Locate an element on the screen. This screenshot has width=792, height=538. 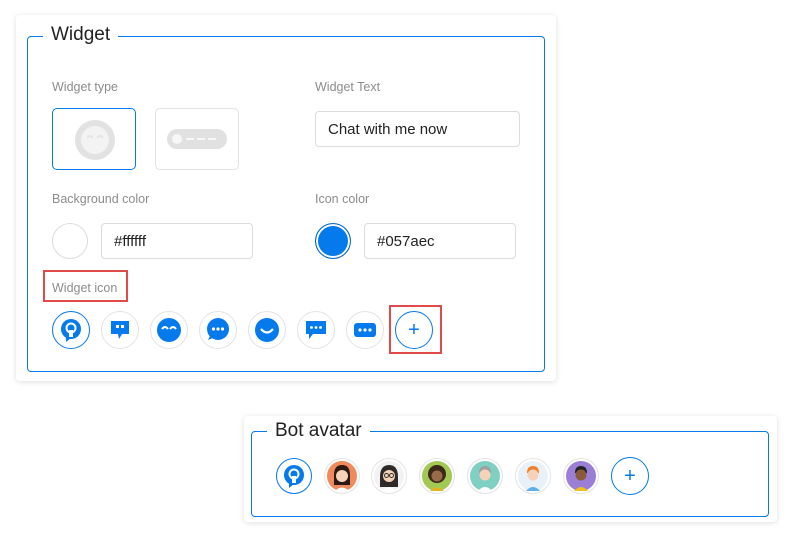
bot-avatar-card: Bot avatar + is located at coordinates (510, 469).